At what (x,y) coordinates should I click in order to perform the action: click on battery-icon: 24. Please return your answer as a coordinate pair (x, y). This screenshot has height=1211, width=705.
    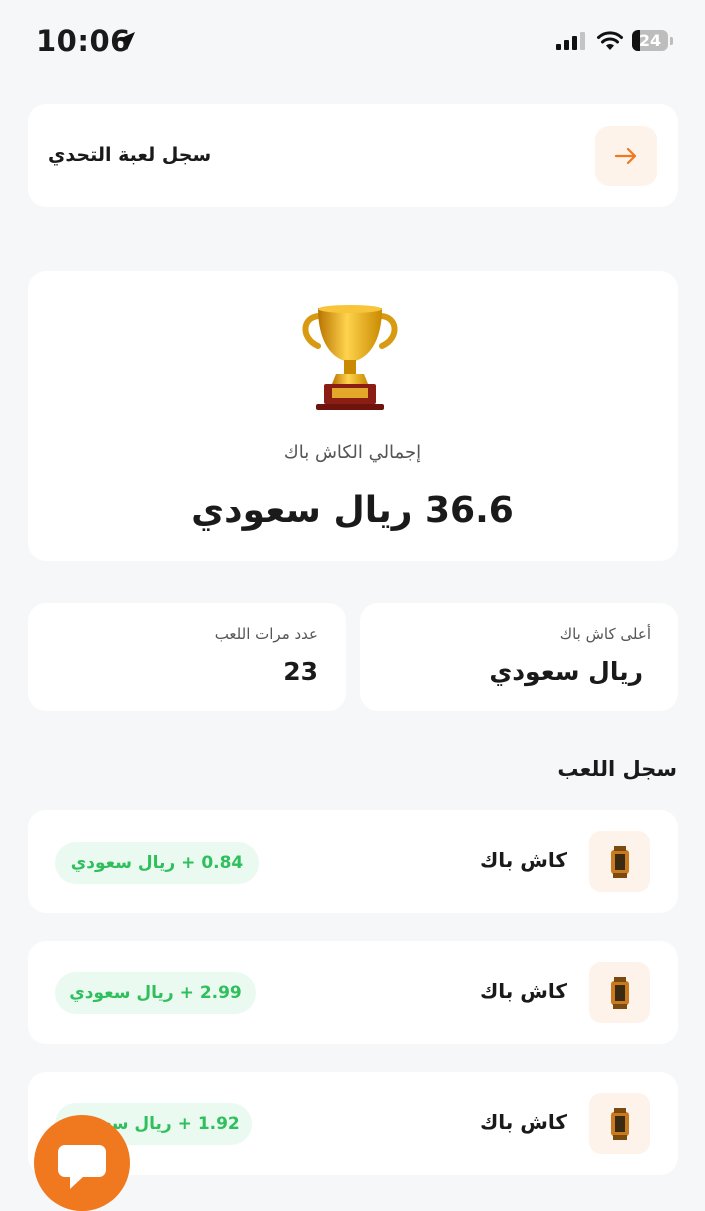
    Looking at the image, I should click on (650, 40).